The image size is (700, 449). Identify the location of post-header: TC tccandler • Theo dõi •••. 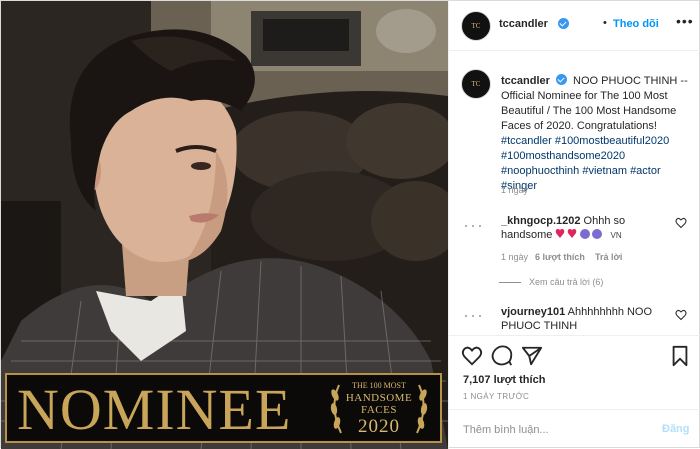
(574, 26).